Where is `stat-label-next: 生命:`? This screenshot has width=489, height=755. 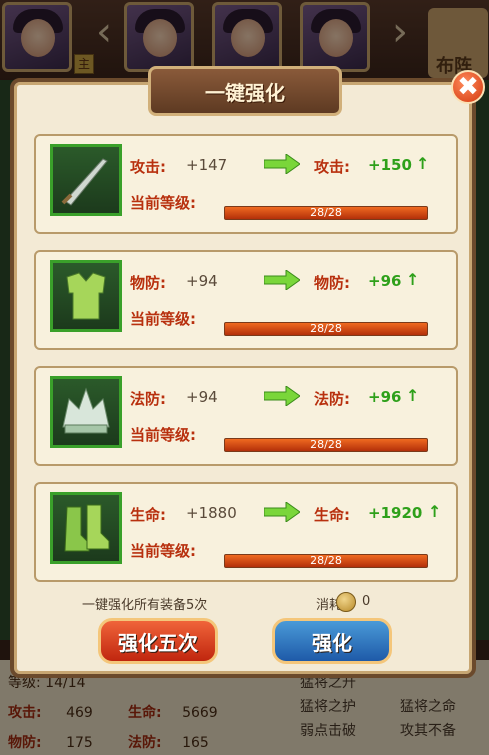 stat-label-next: 生命: is located at coordinates (332, 515).